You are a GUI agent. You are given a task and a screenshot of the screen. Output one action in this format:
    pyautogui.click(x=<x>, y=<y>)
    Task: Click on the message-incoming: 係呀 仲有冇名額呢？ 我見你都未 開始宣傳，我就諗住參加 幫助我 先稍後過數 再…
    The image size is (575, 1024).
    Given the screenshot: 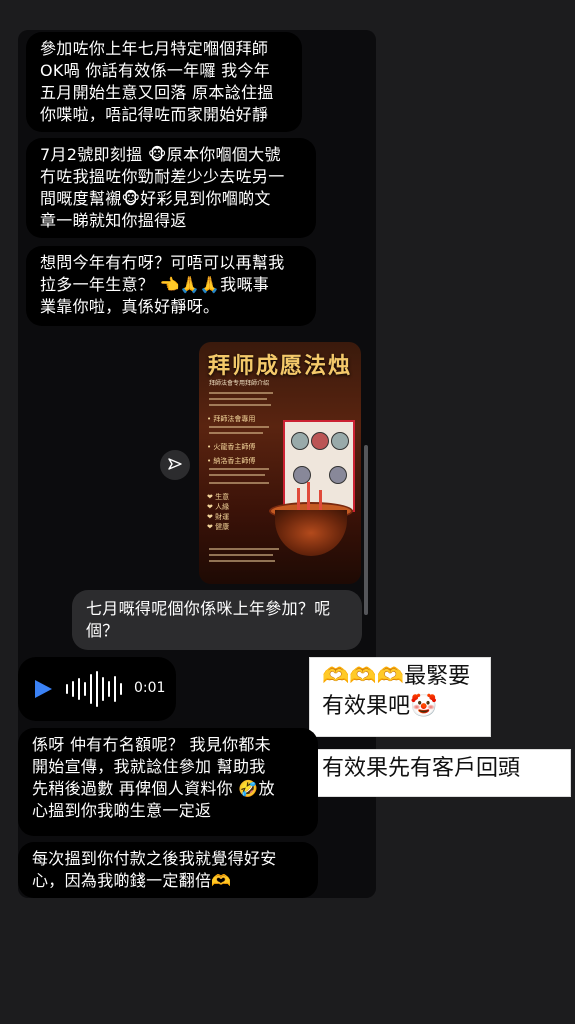 What is the action you would take?
    pyautogui.click(x=168, y=782)
    